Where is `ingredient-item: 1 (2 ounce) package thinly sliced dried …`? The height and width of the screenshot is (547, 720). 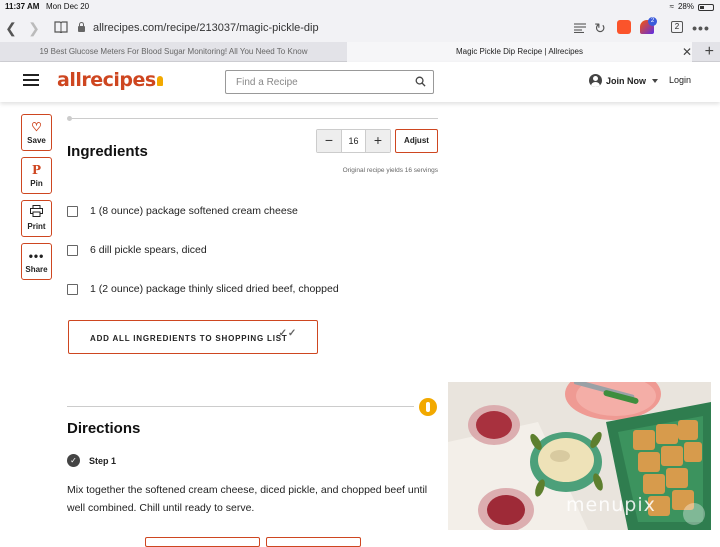
ingredient-item: 1 (2 ounce) package thinly sliced dried … is located at coordinates (203, 289).